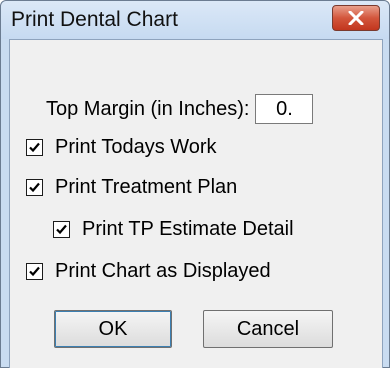 Image resolution: width=390 pixels, height=368 pixels. What do you see at coordinates (284, 109) in the screenshot?
I see `top-margin-input` at bounding box center [284, 109].